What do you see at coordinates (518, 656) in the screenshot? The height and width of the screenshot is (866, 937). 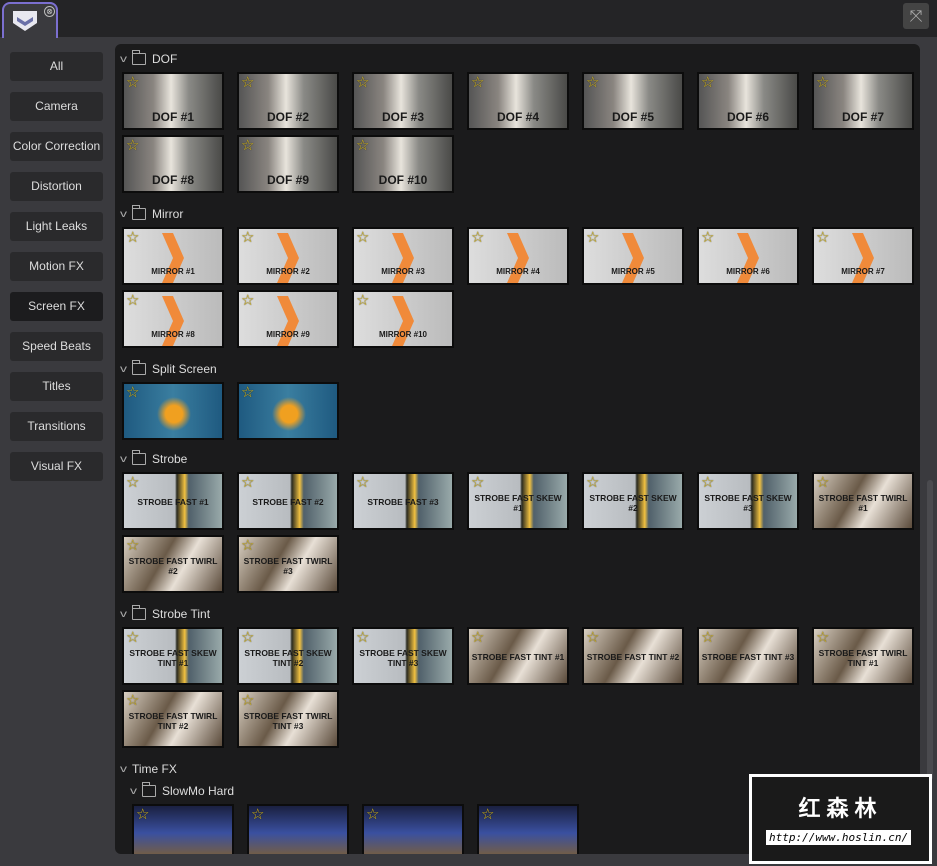 I see `effect-thumbnail: ☆ STROBE FAST TINT #1` at bounding box center [518, 656].